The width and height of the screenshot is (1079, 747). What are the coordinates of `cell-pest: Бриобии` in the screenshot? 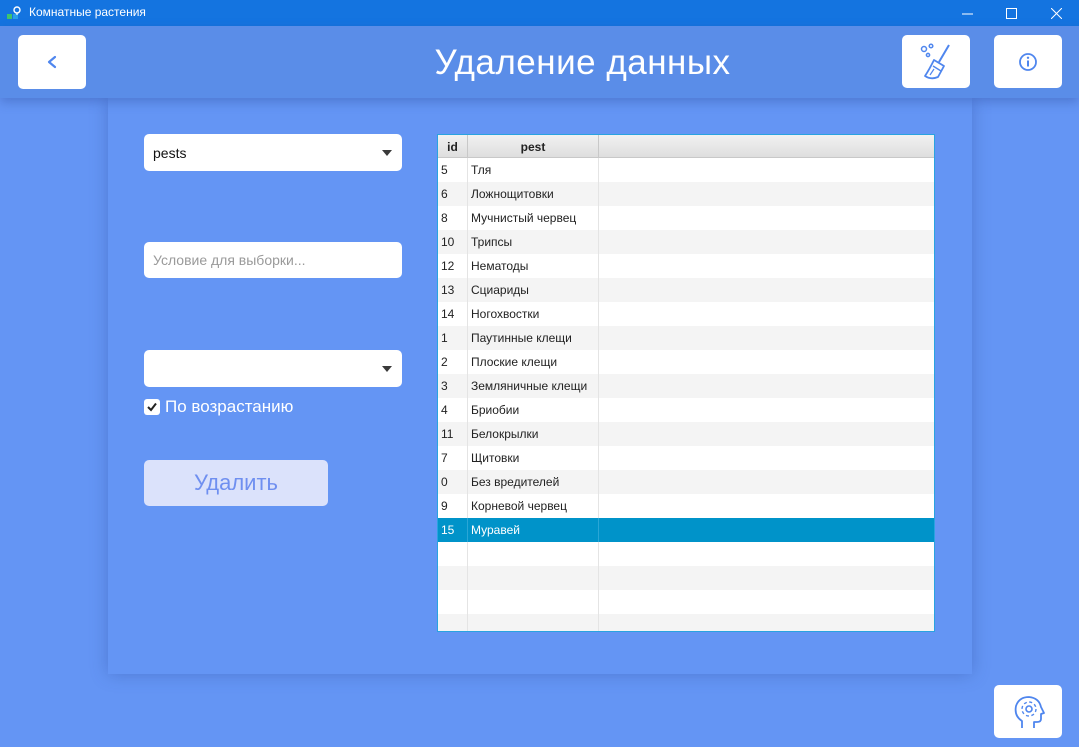 It's located at (533, 410).